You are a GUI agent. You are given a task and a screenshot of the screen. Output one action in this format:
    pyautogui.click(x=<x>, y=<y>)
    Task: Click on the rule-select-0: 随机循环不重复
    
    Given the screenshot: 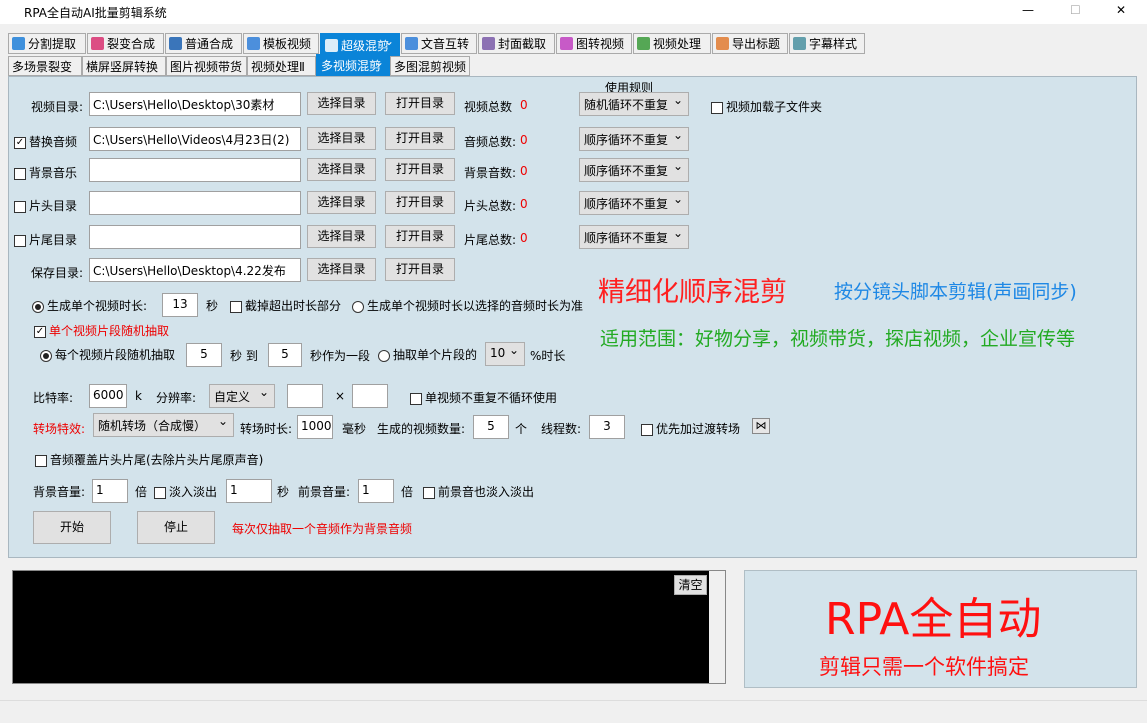 What is the action you would take?
    pyautogui.click(x=634, y=104)
    